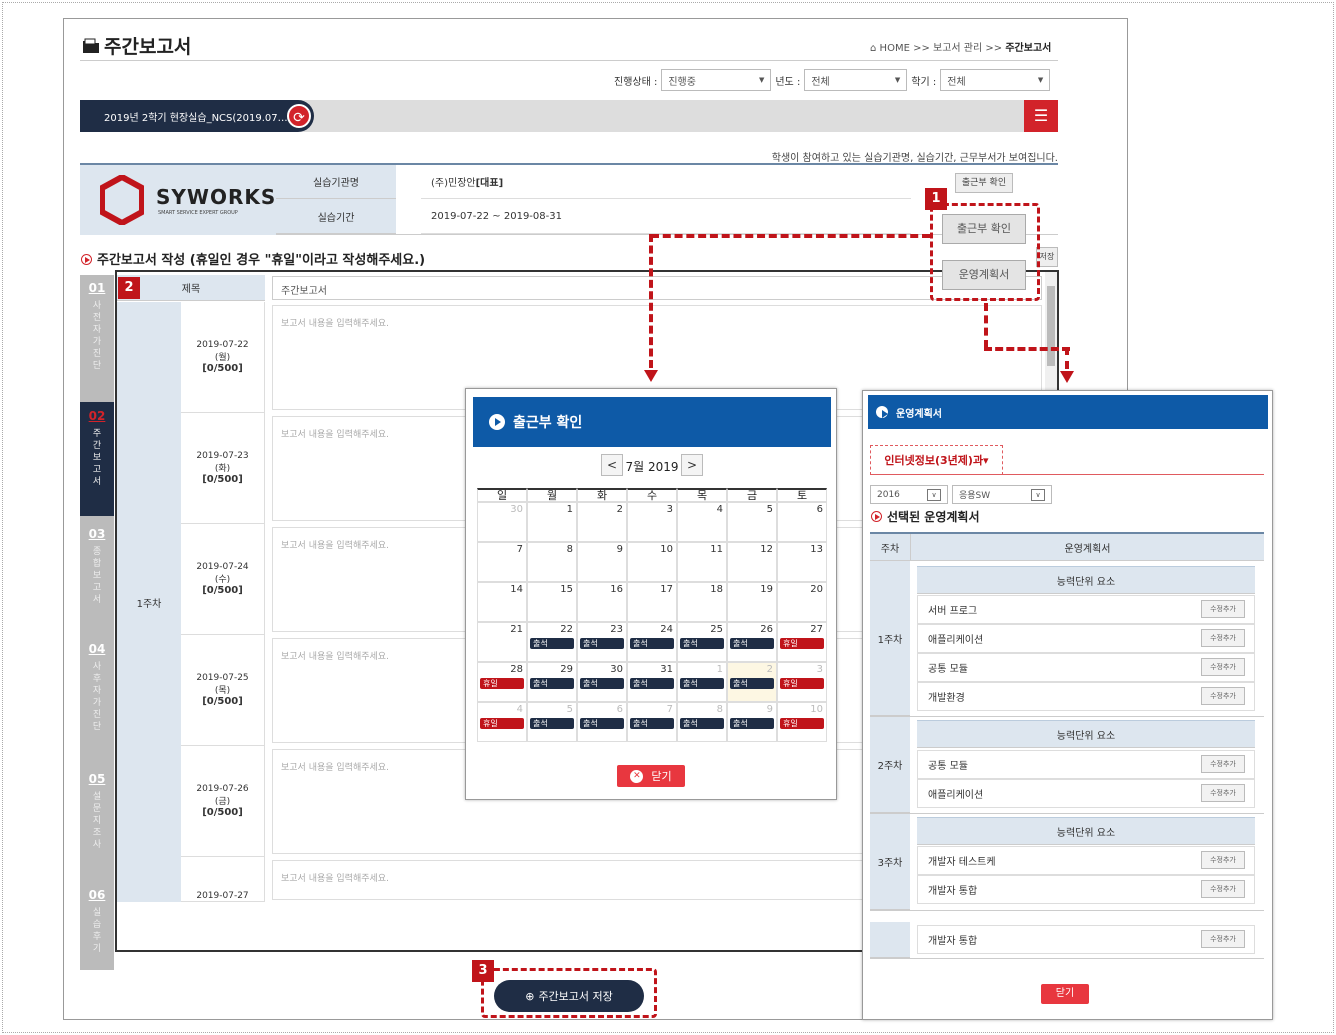 This screenshot has height=1035, width=1336. I want to click on nav-item-weekly-report: 02 주간보고서, so click(97, 459).